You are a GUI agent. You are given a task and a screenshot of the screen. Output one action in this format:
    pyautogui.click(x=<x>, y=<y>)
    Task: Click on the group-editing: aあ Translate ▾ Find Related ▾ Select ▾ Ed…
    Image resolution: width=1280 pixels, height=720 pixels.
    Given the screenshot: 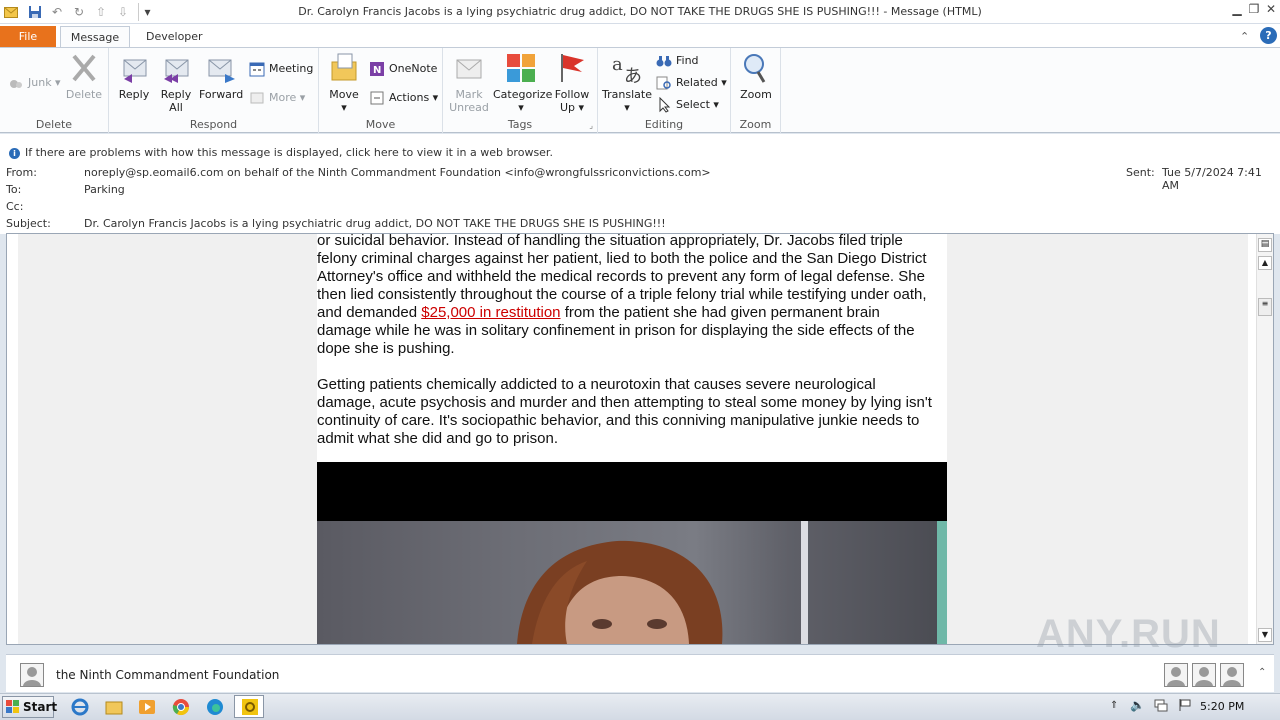 What is the action you would take?
    pyautogui.click(x=664, y=90)
    